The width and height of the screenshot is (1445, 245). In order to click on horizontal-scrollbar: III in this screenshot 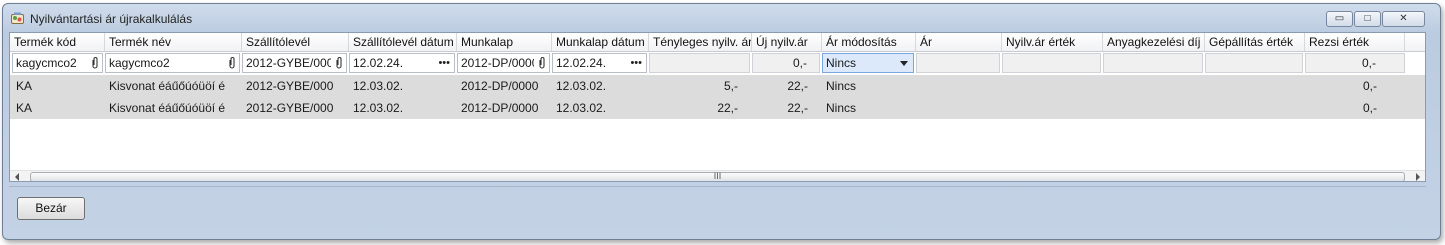, I will do `click(717, 175)`.